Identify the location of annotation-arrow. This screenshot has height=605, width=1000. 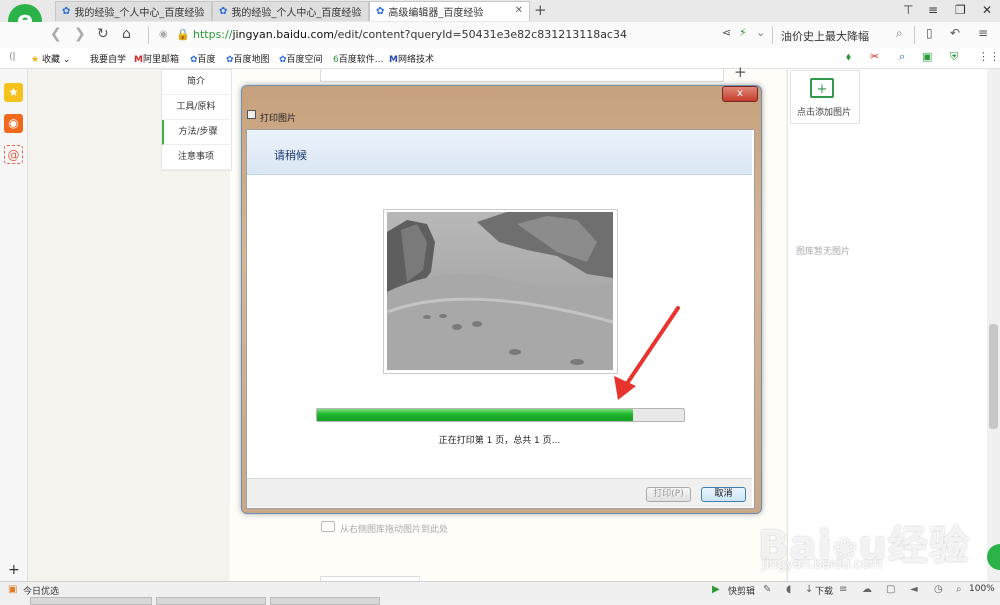
(647, 353).